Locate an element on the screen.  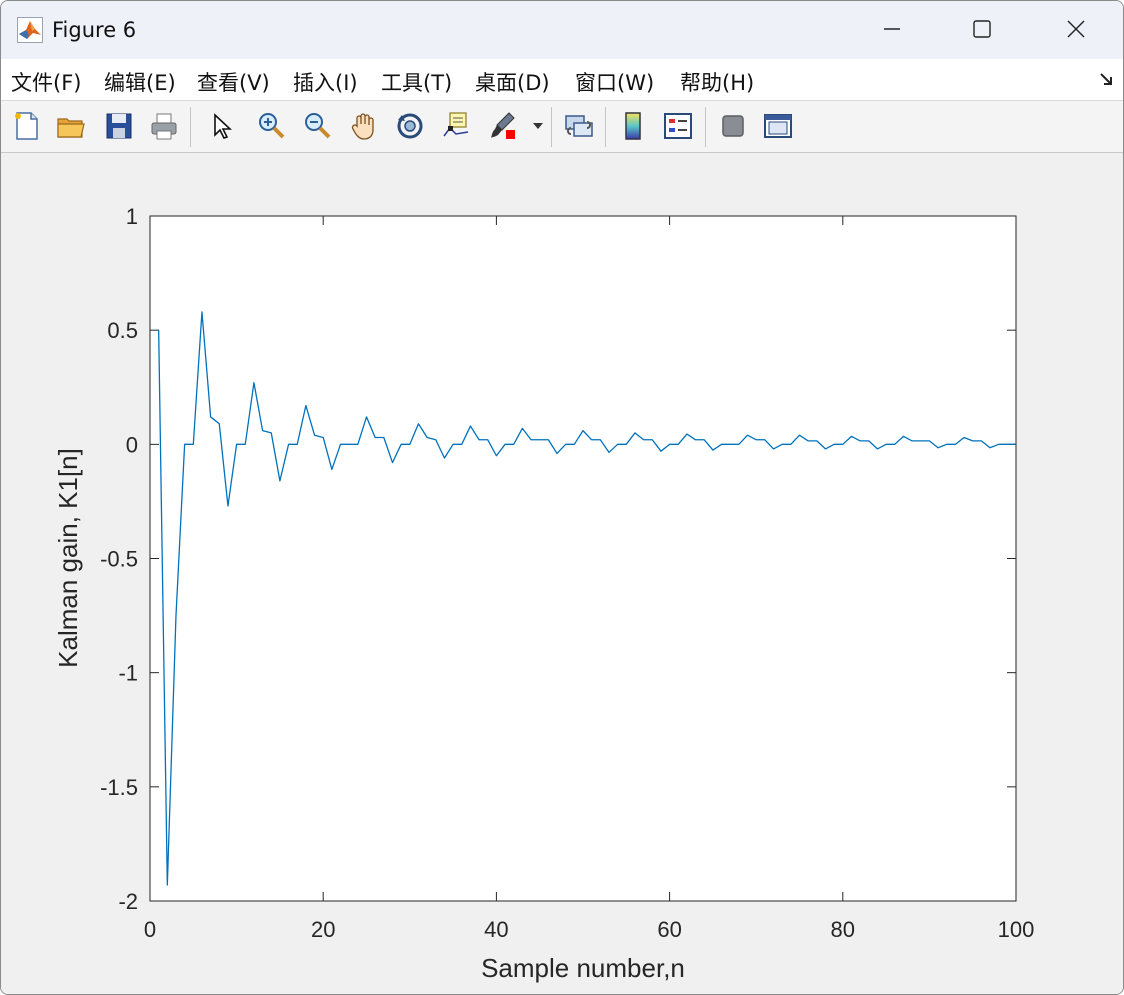
brush-icon is located at coordinates (503, 126).